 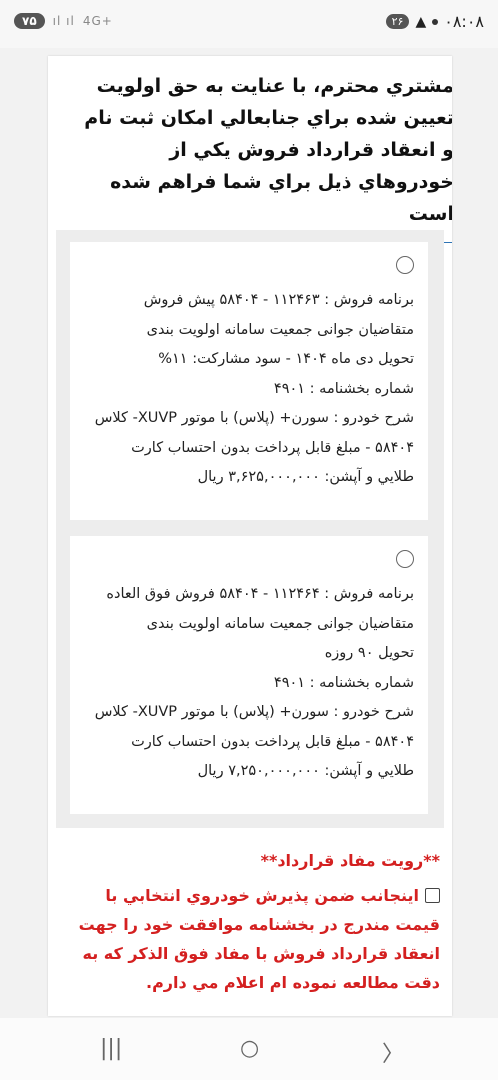 What do you see at coordinates (97, 21) in the screenshot?
I see `network-type: 4G+` at bounding box center [97, 21].